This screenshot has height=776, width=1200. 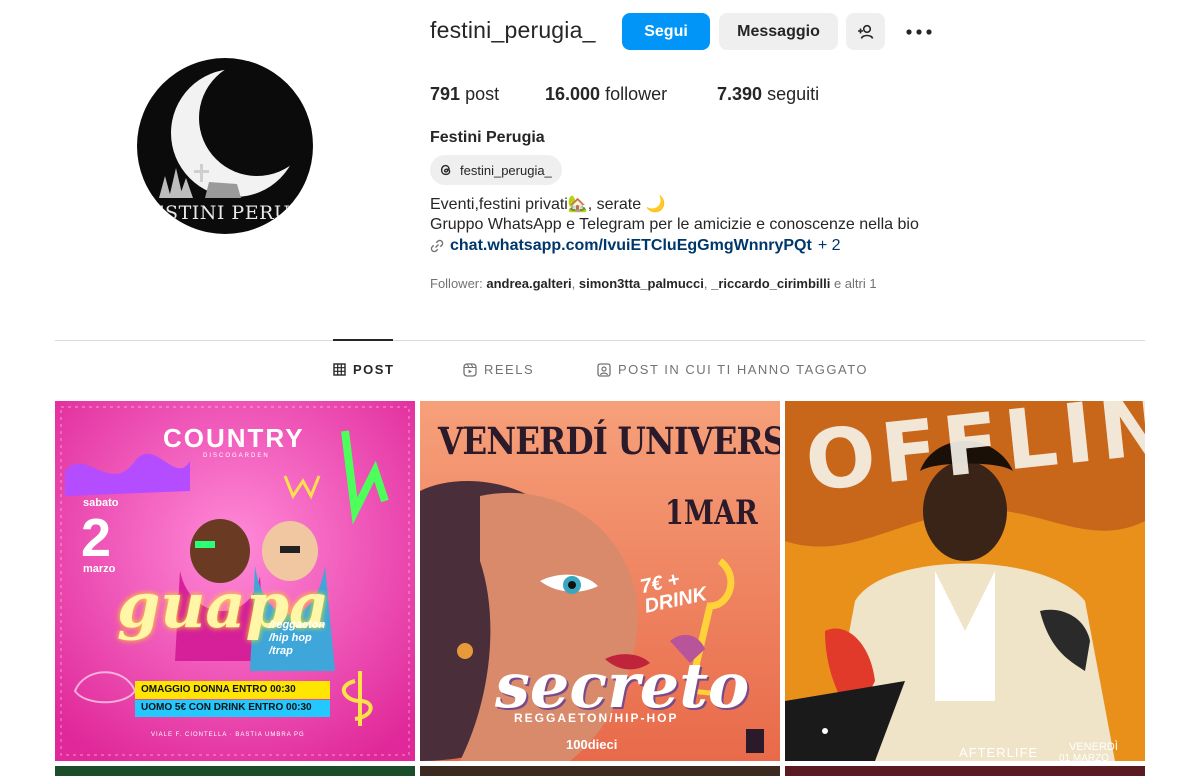 I want to click on followers-label: follower, so click(x=636, y=94).